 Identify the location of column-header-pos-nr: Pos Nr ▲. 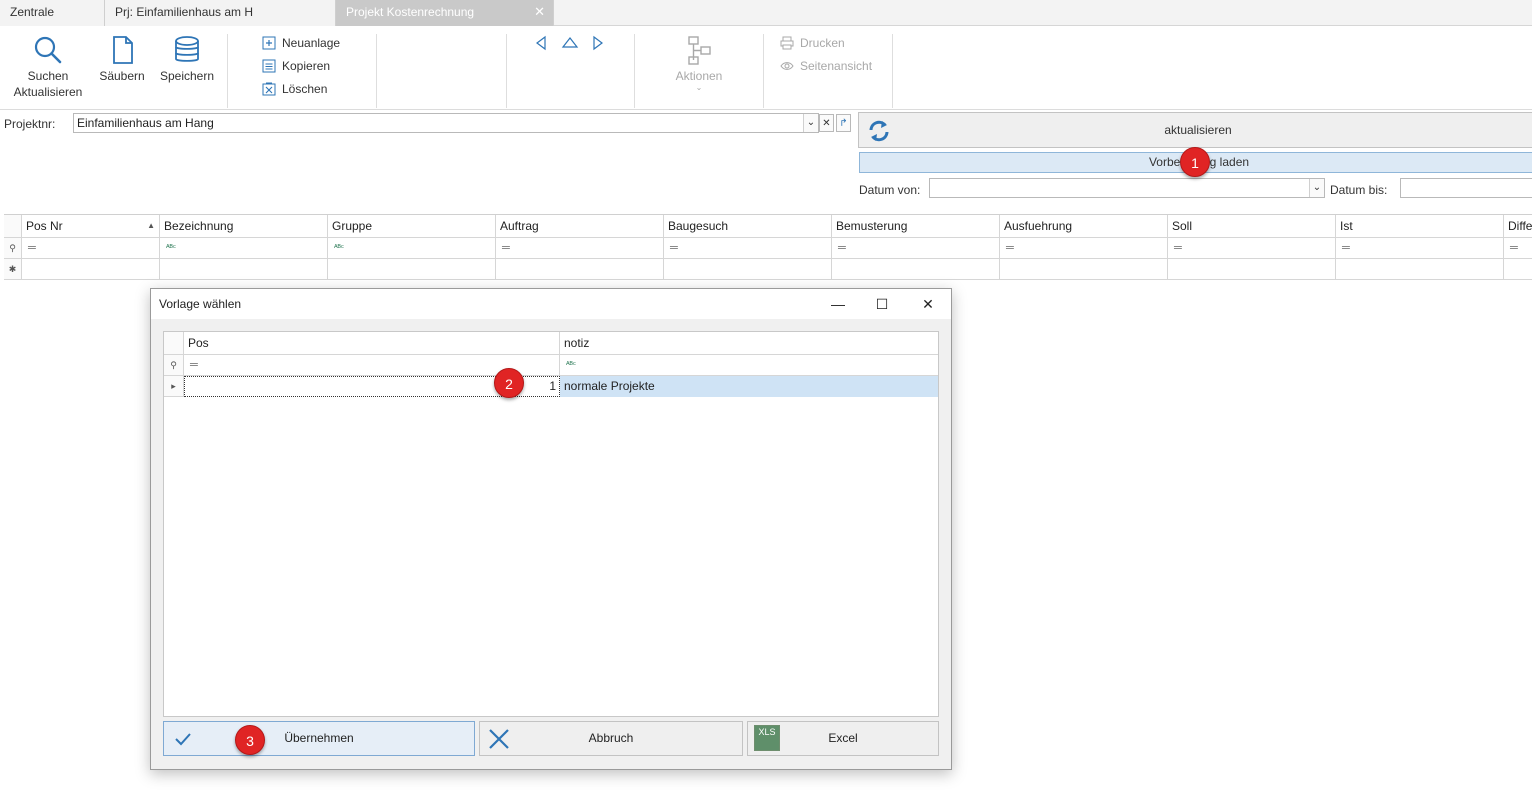
(91, 226).